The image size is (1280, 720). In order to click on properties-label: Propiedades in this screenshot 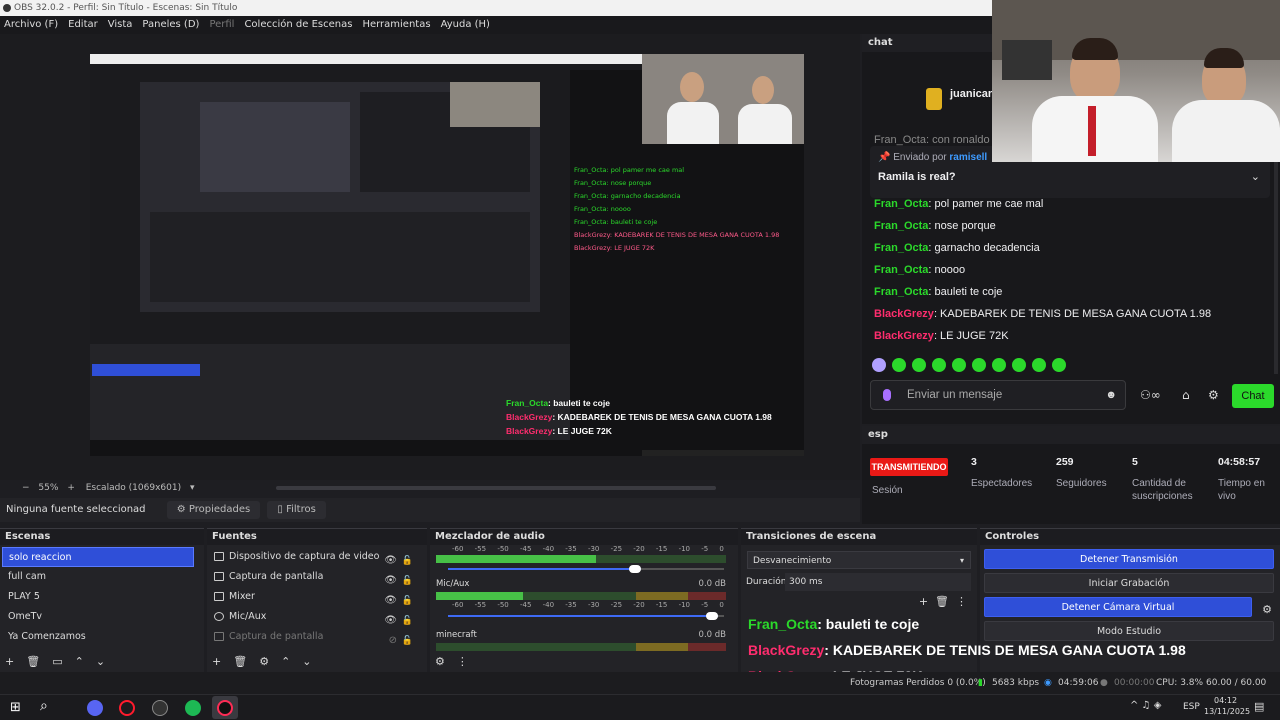, I will do `click(219, 509)`.